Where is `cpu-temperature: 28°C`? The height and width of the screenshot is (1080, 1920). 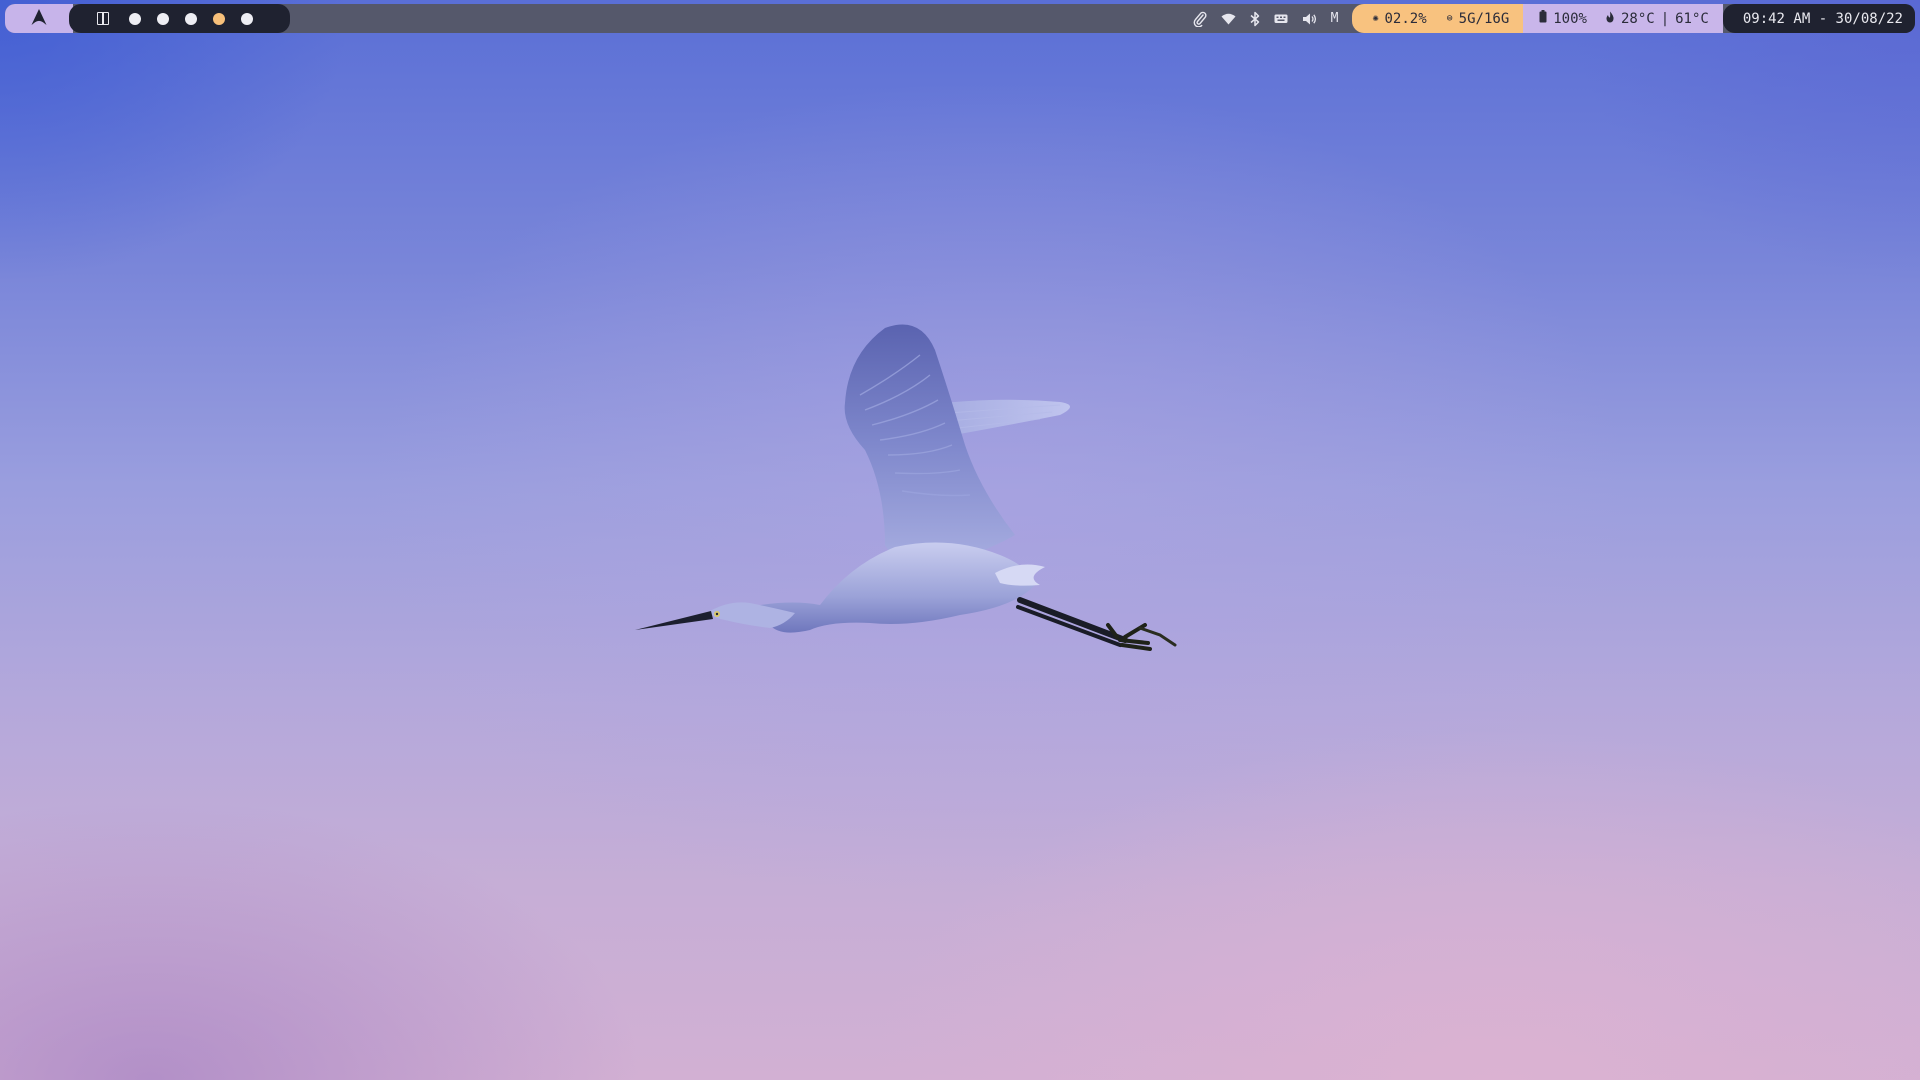 cpu-temperature: 28°C is located at coordinates (1637, 18).